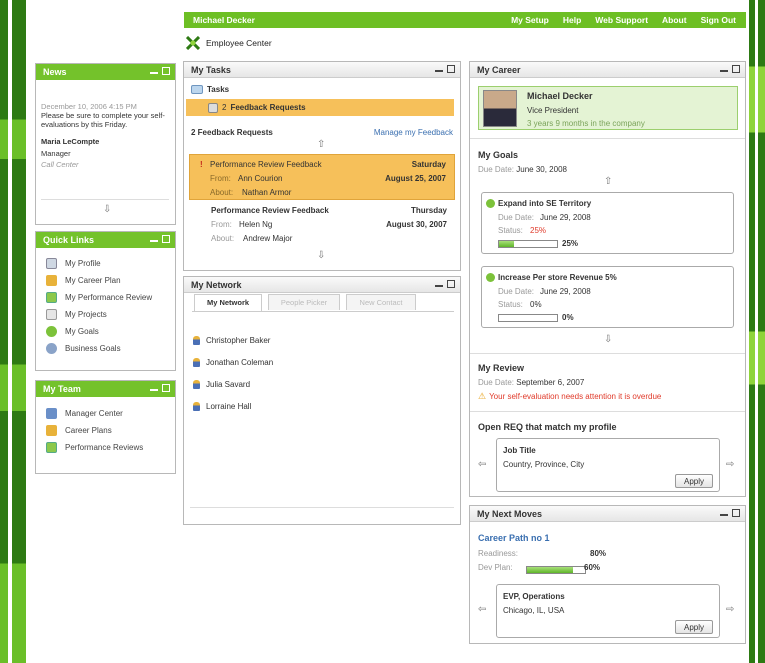 Image resolution: width=765 pixels, height=663 pixels. Describe the element at coordinates (222, 406) in the screenshot. I see `contact-item: Lorraine Hall` at that location.